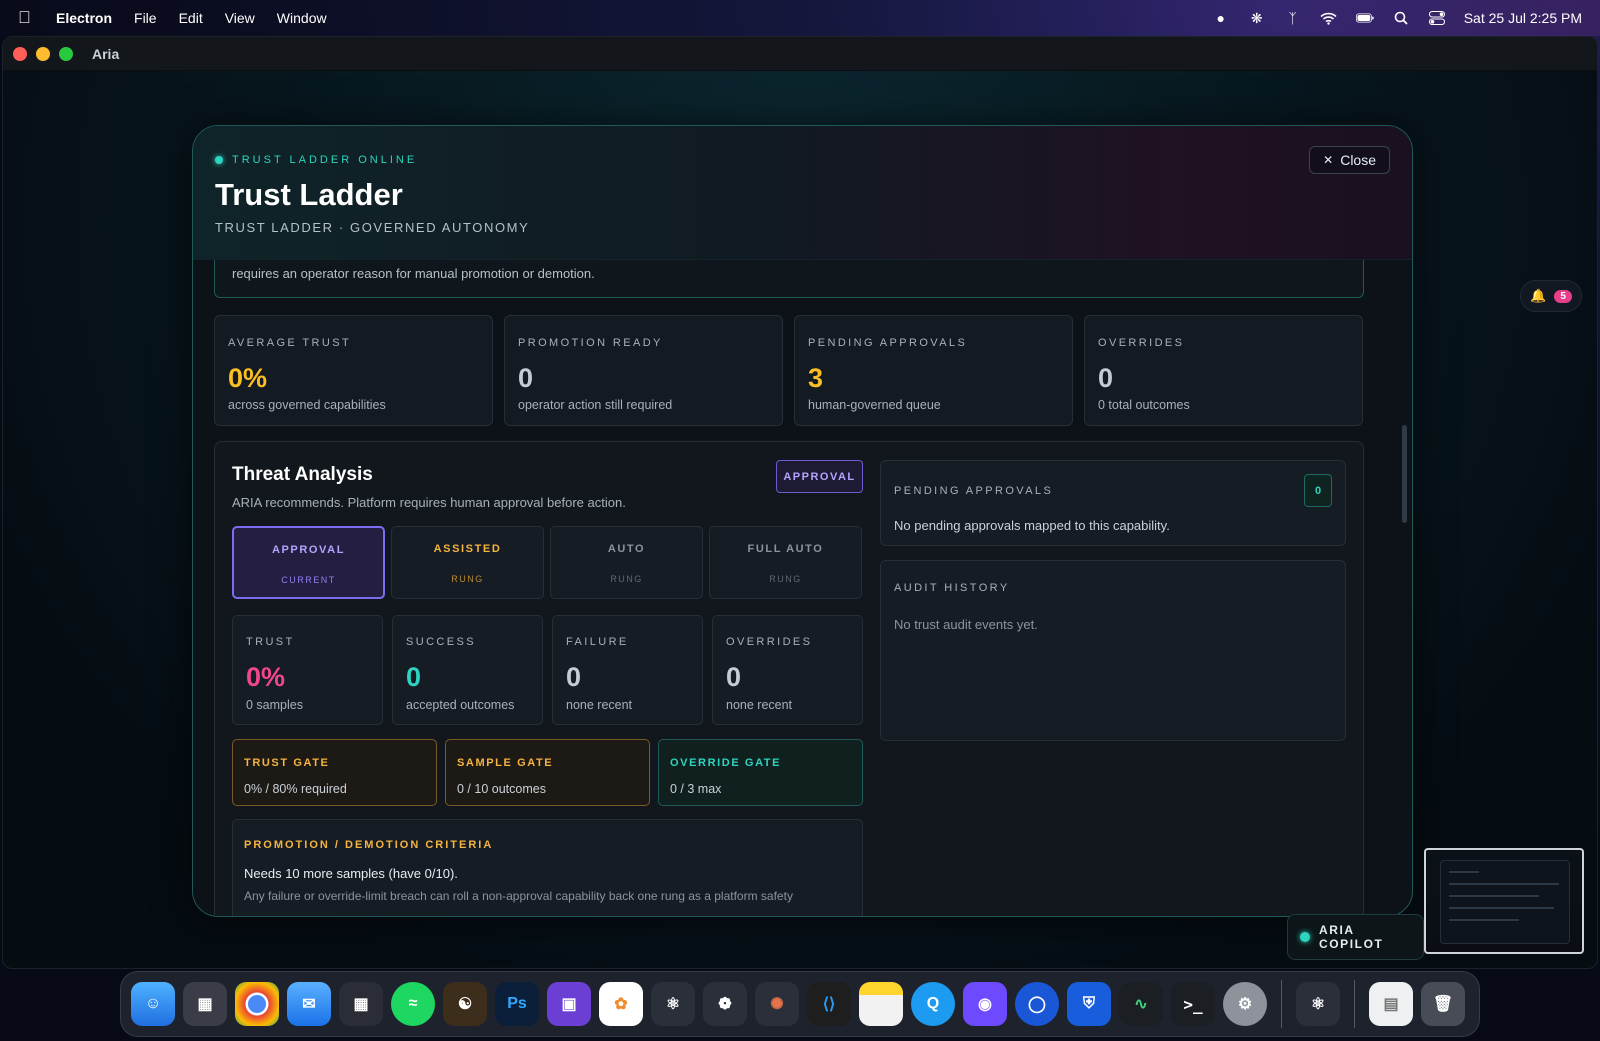 This screenshot has height=1041, width=1600. I want to click on battery-icon, so click(1364, 18).